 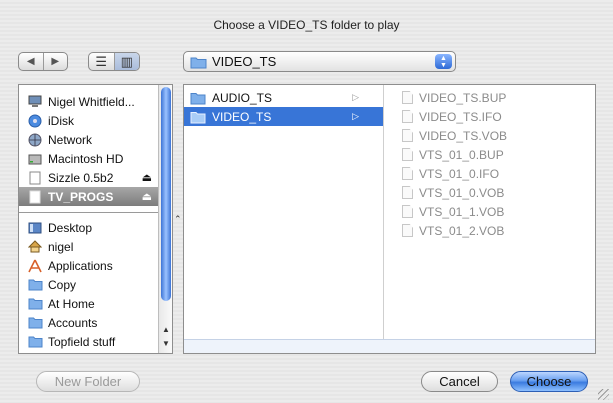 What do you see at coordinates (306, 25) in the screenshot?
I see `dialog-title: Choose a VIDEO_TS folder to play` at bounding box center [306, 25].